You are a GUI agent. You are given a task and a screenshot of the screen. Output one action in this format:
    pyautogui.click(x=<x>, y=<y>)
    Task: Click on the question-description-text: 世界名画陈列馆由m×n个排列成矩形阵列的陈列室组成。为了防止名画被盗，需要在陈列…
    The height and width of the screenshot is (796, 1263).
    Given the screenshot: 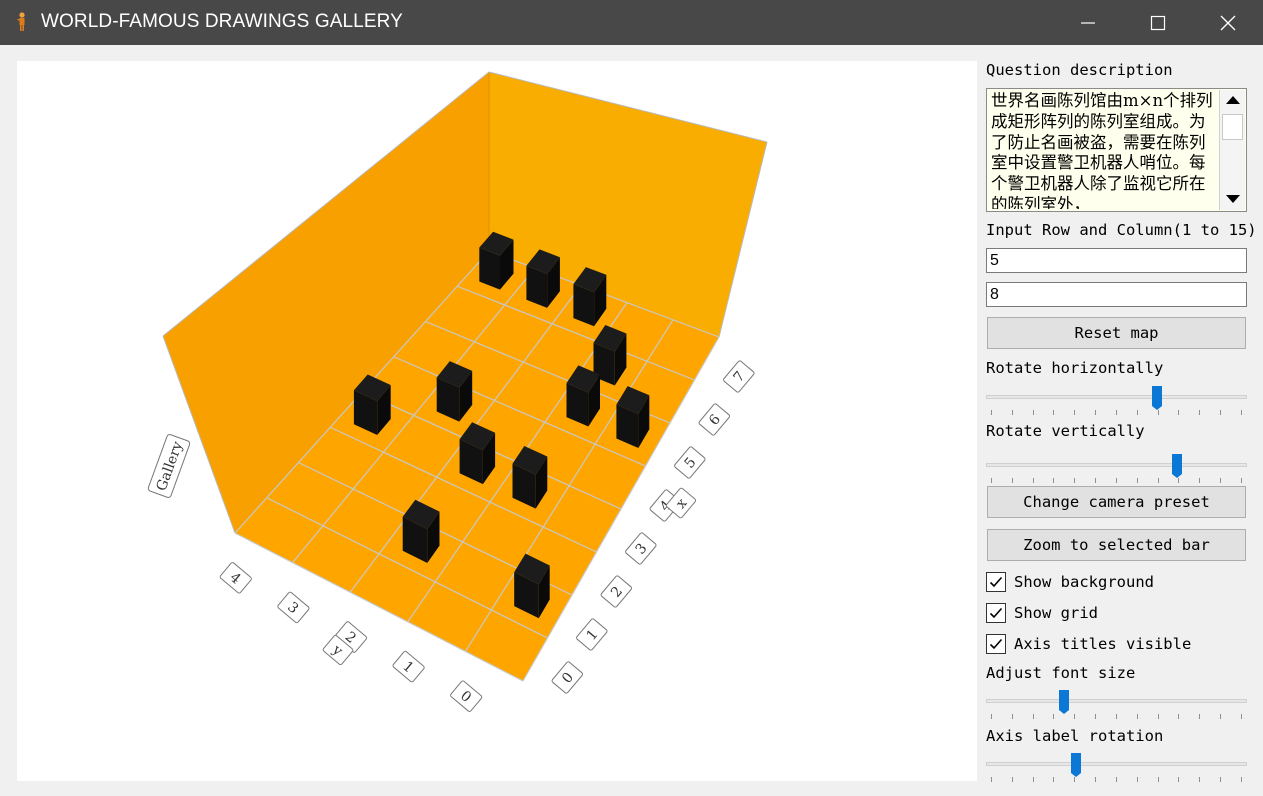 What is the action you would take?
    pyautogui.click(x=1102, y=150)
    